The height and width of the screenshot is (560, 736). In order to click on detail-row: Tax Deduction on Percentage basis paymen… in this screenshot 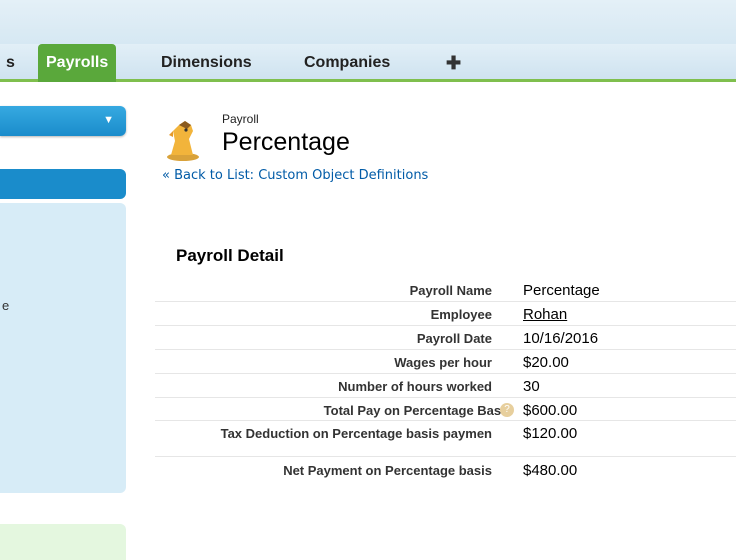, I will do `click(445, 439)`.